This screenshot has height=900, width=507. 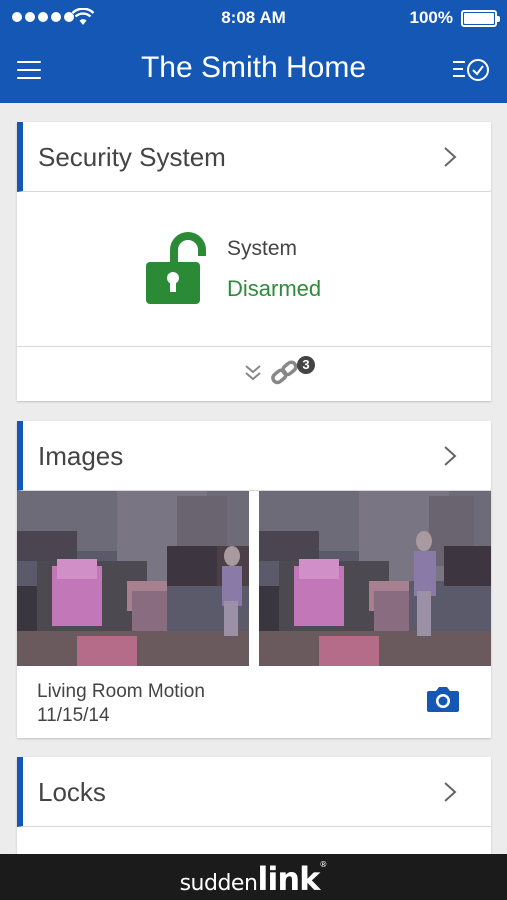 What do you see at coordinates (443, 699) in the screenshot?
I see `camera-icon` at bounding box center [443, 699].